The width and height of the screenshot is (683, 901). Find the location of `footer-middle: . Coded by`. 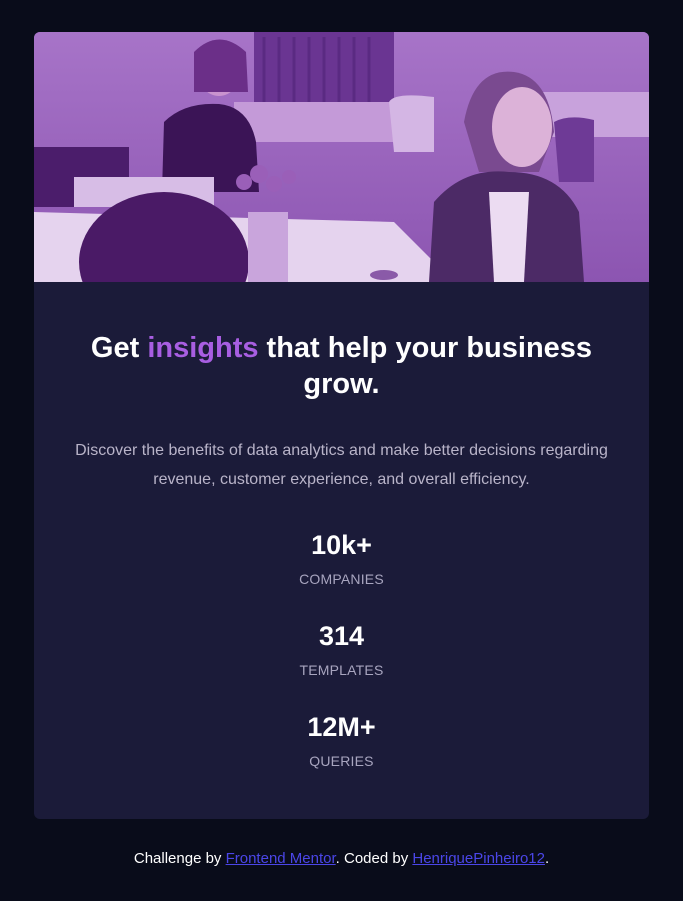

footer-middle: . Coded by is located at coordinates (374, 858).